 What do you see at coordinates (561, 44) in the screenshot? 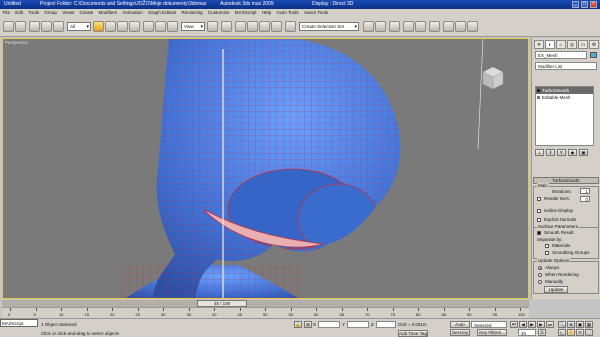
I see `hierarchy-tab-icon: ⌂` at bounding box center [561, 44].